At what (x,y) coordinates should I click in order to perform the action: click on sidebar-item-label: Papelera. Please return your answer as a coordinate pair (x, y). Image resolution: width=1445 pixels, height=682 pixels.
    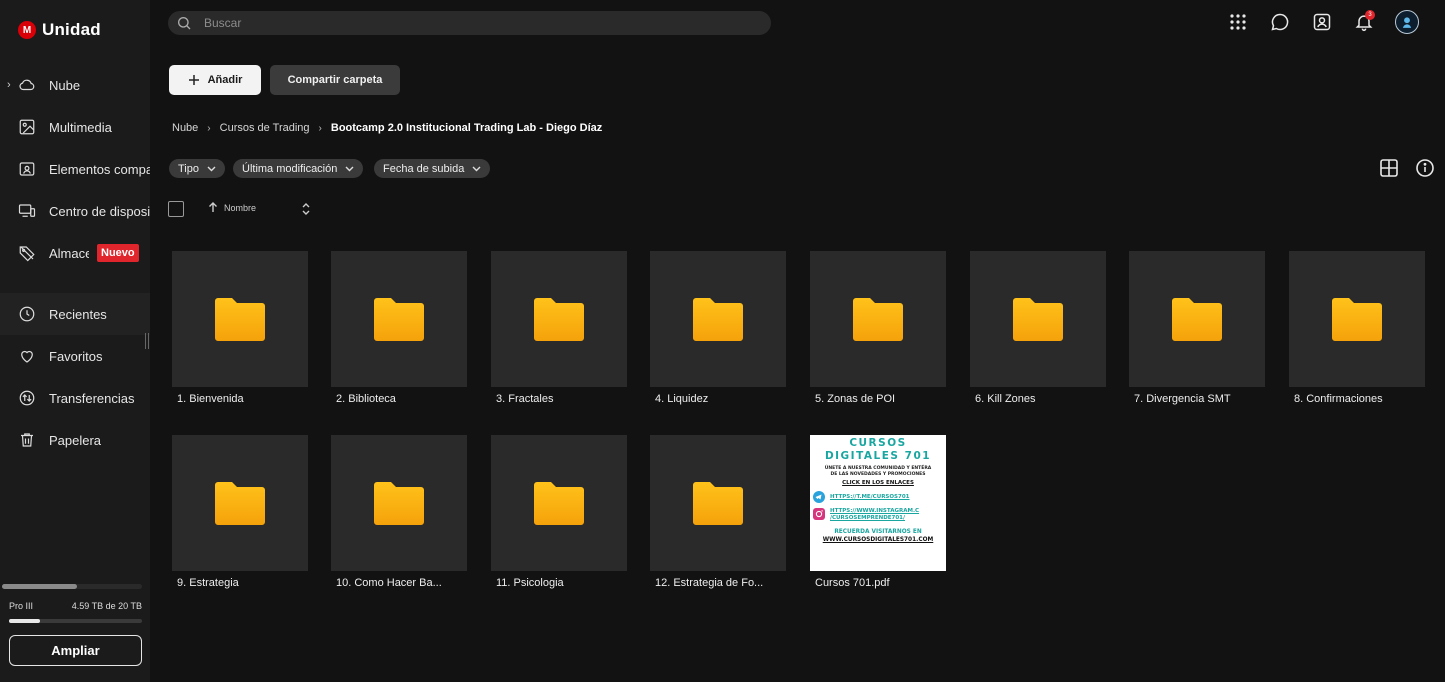
    Looking at the image, I should click on (75, 440).